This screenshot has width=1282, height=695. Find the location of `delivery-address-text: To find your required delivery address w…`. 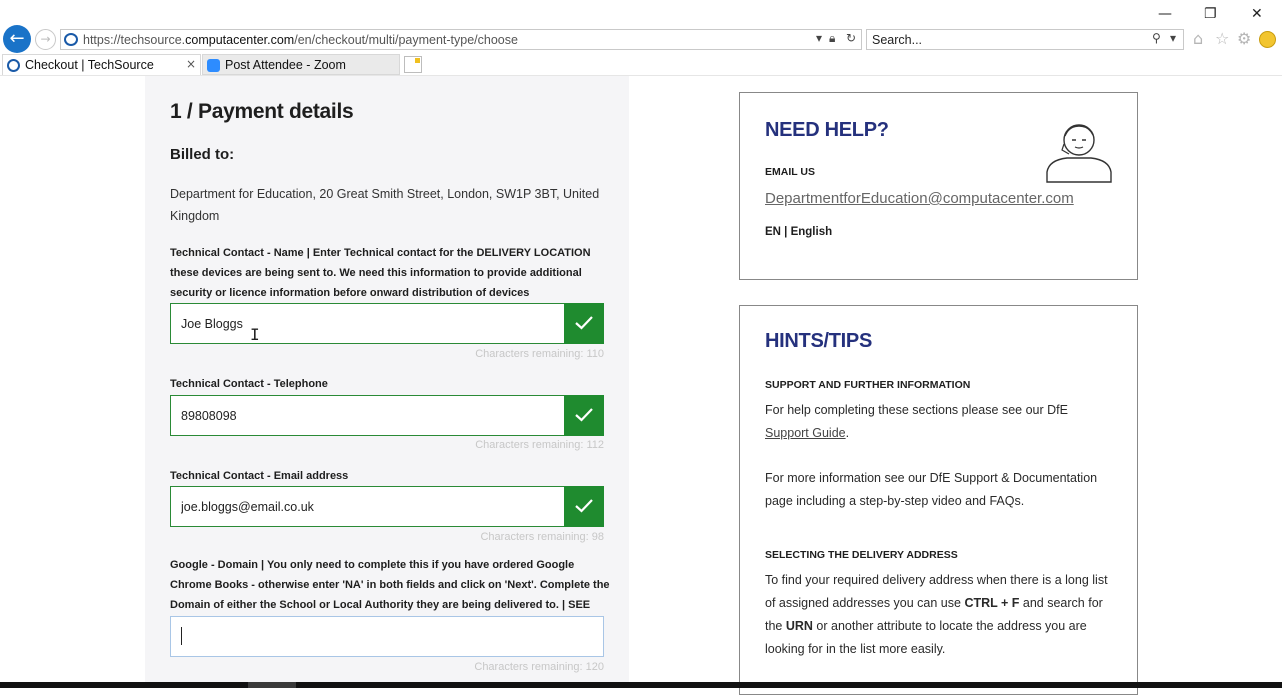

delivery-address-text: To find your required delivery address w… is located at coordinates (936, 614).